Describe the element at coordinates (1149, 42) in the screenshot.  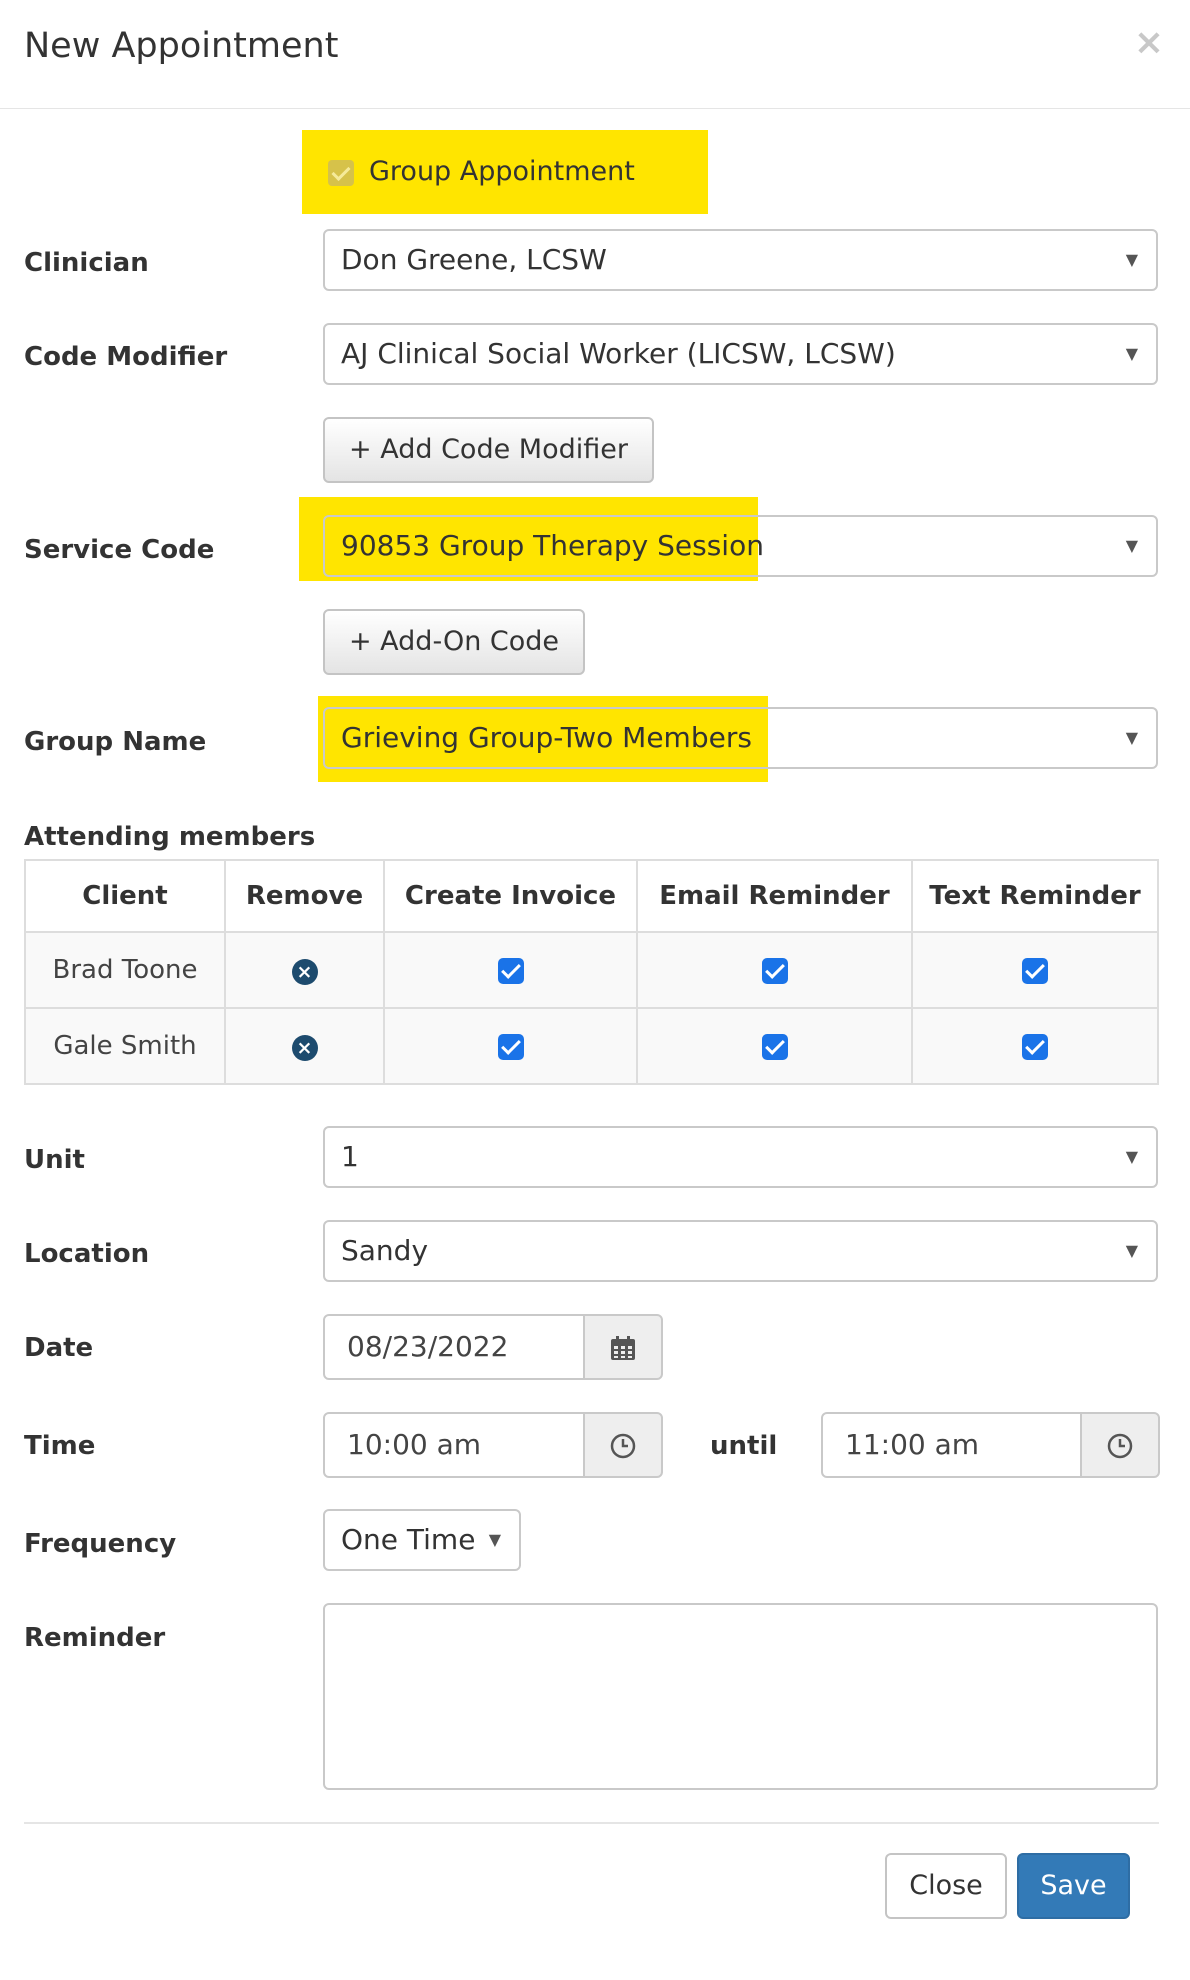
I see `close-icon: ×` at that location.